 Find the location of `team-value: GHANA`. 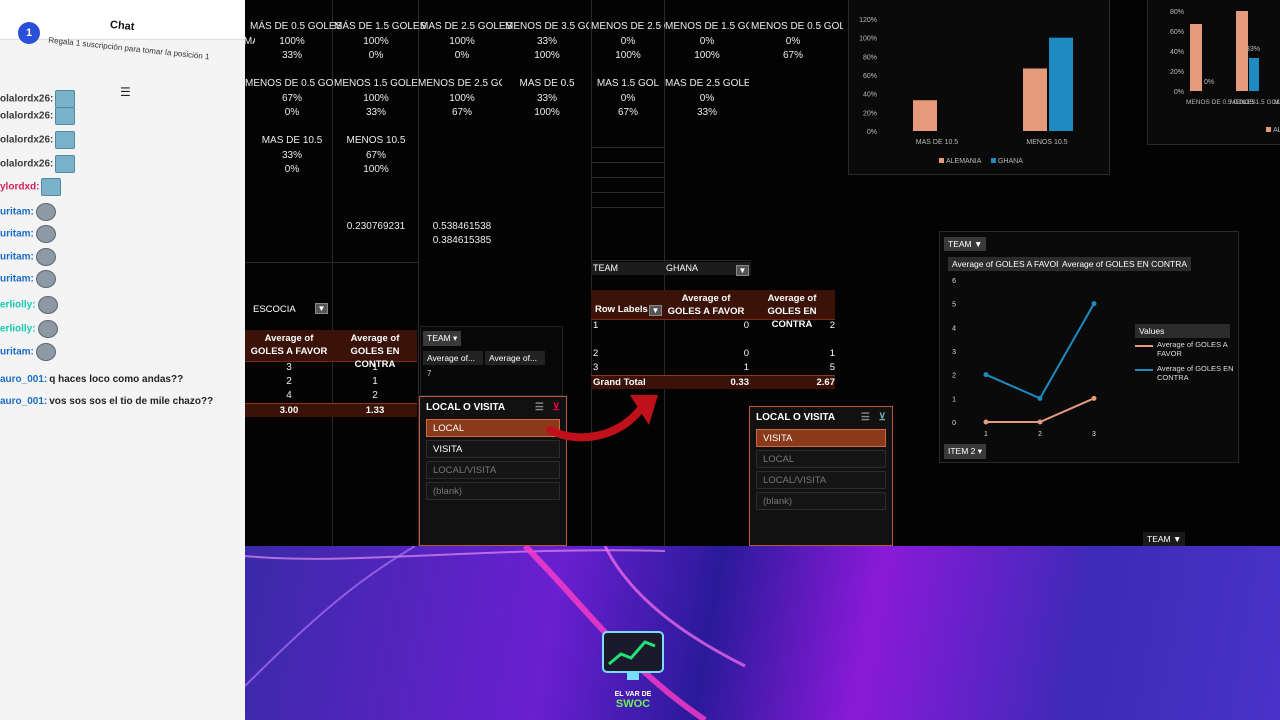

team-value: GHANA is located at coordinates (682, 268).